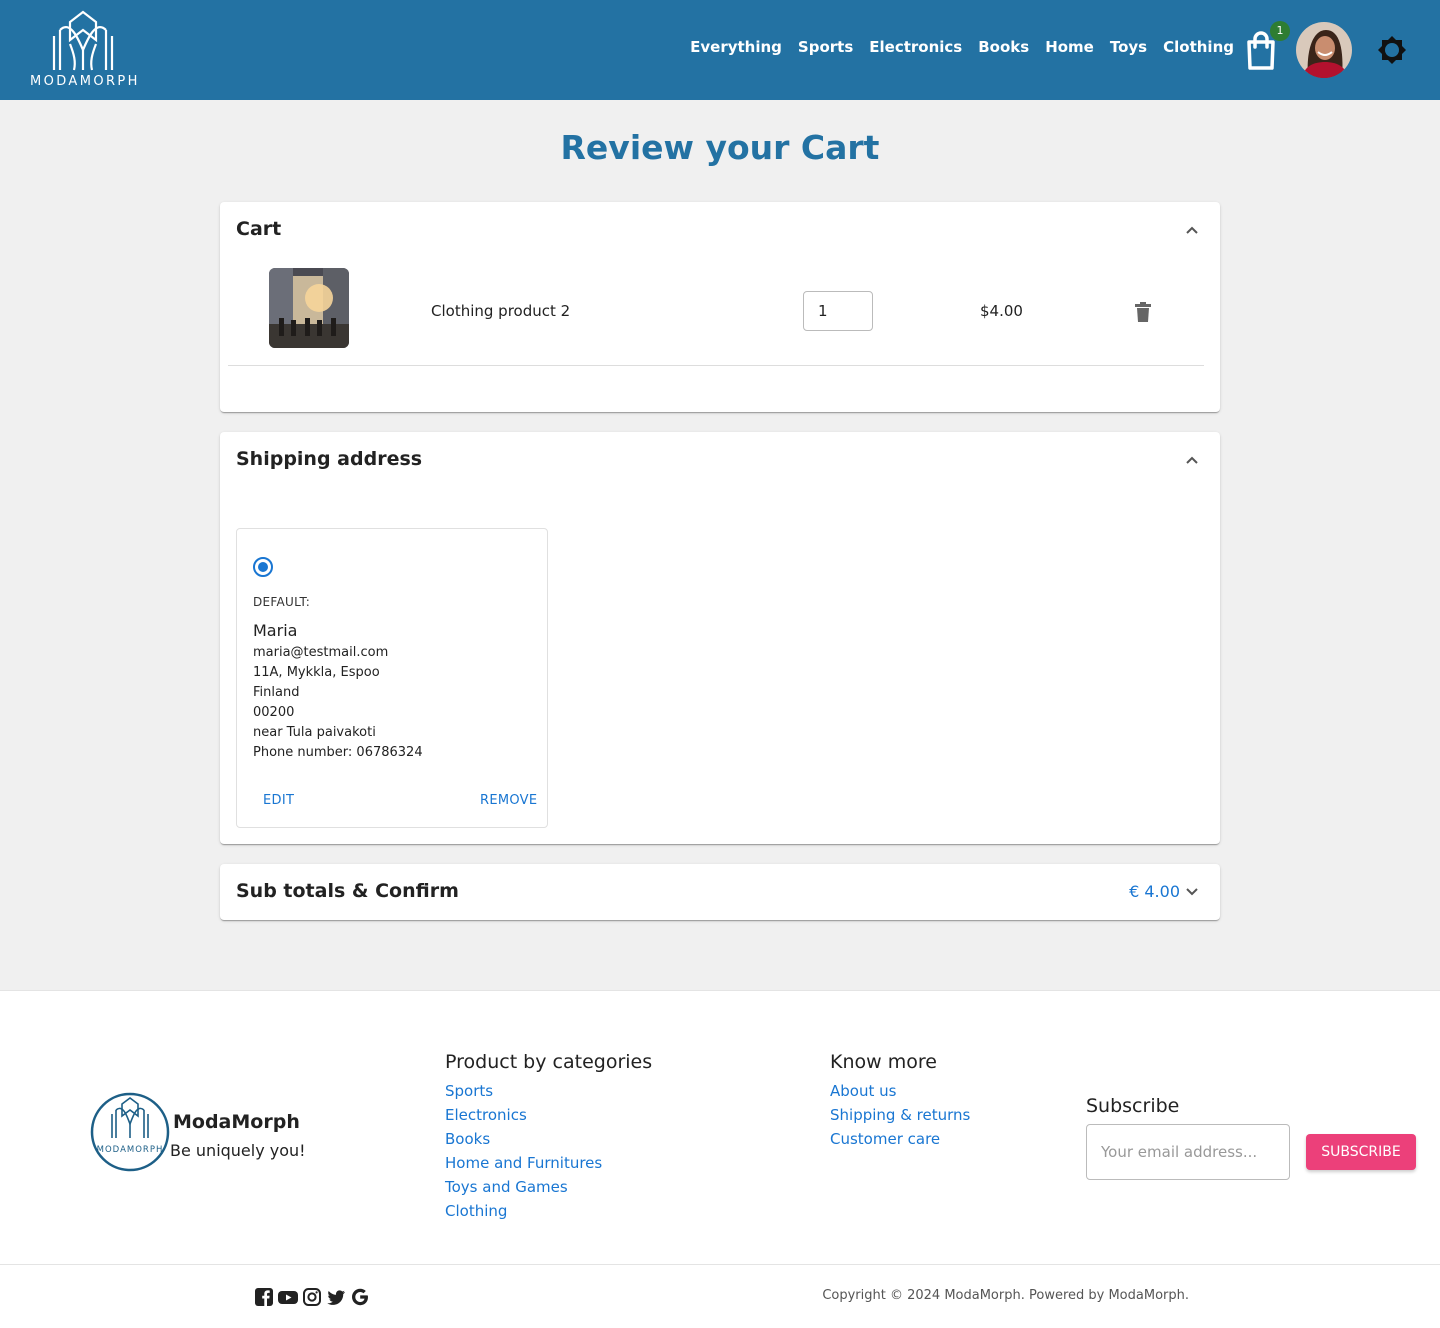 The width and height of the screenshot is (1440, 1328). I want to click on chevron-down-icon, so click(1192, 892).